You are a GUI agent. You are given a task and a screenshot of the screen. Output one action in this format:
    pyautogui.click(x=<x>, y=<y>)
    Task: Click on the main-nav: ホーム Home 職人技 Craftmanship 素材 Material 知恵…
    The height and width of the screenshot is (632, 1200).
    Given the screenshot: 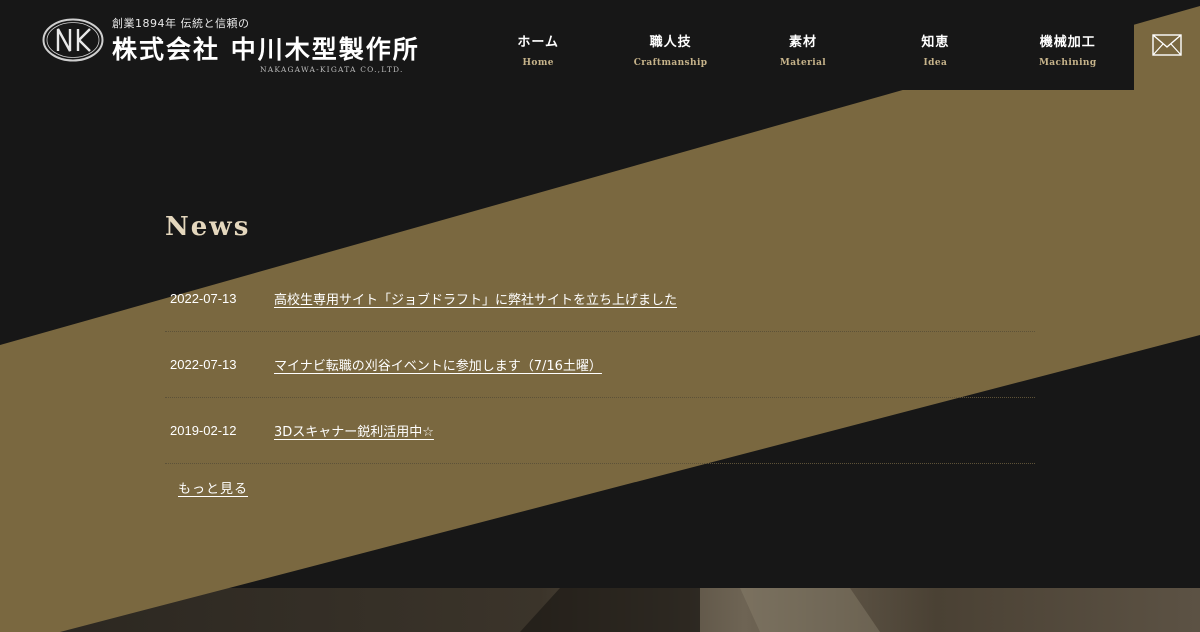 What is the action you would take?
    pyautogui.click(x=803, y=45)
    